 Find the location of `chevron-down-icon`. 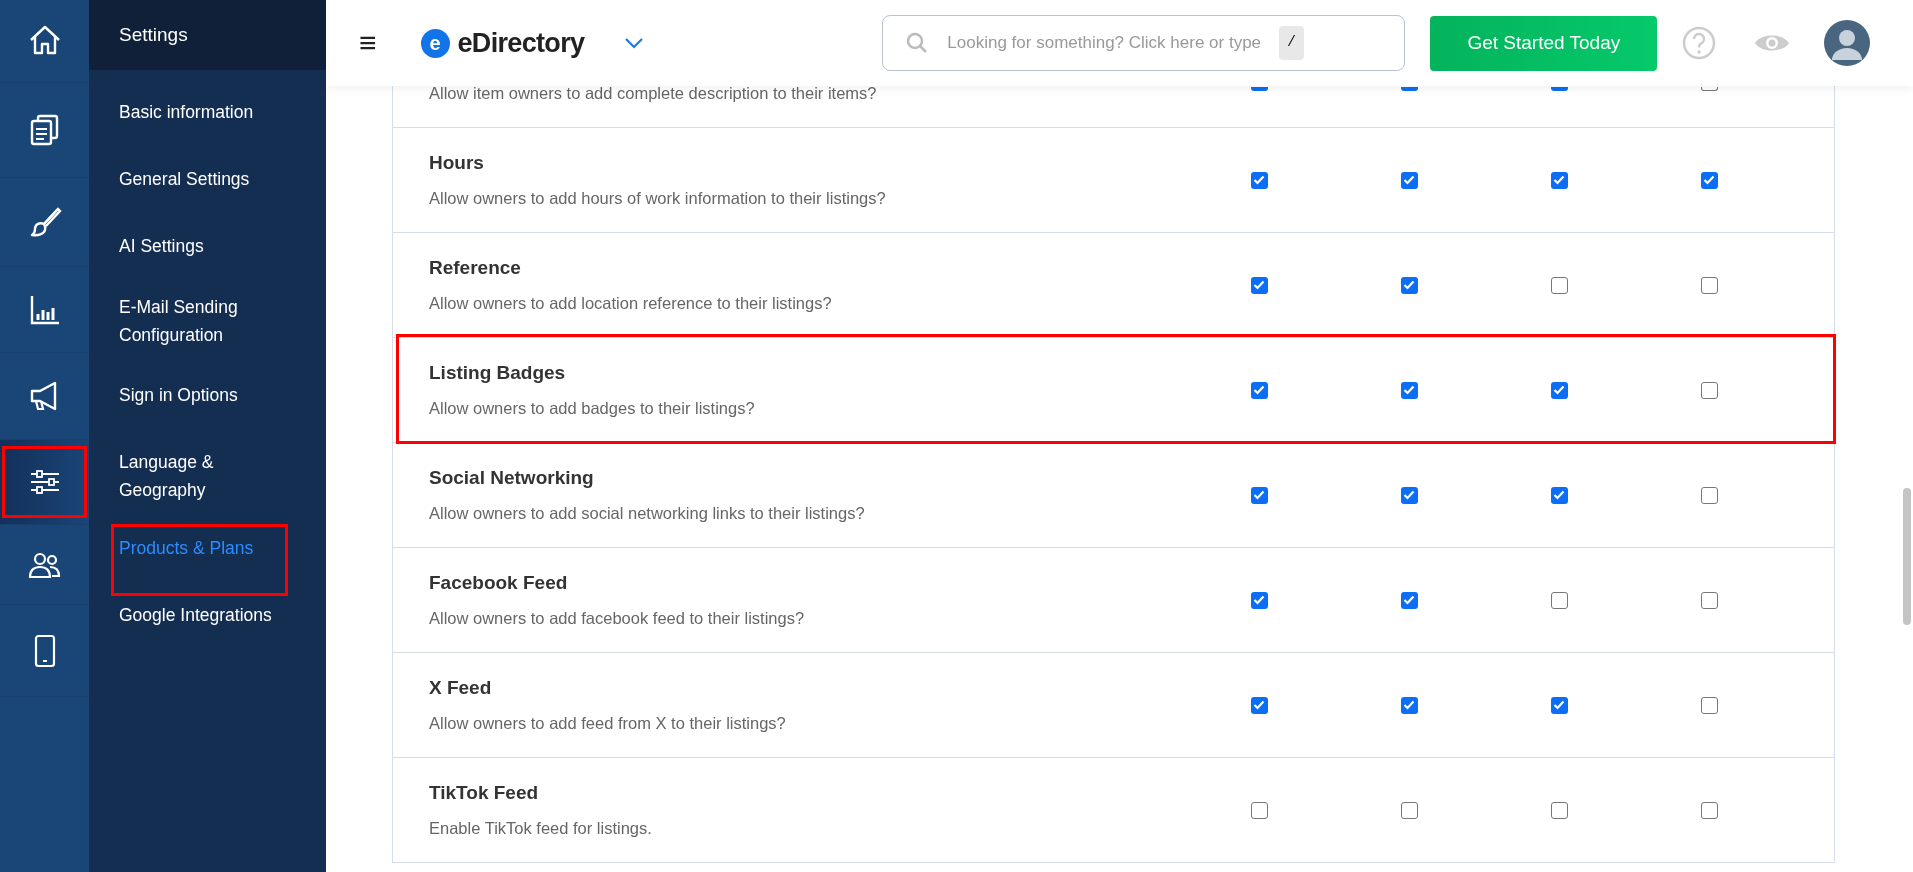

chevron-down-icon is located at coordinates (634, 43).